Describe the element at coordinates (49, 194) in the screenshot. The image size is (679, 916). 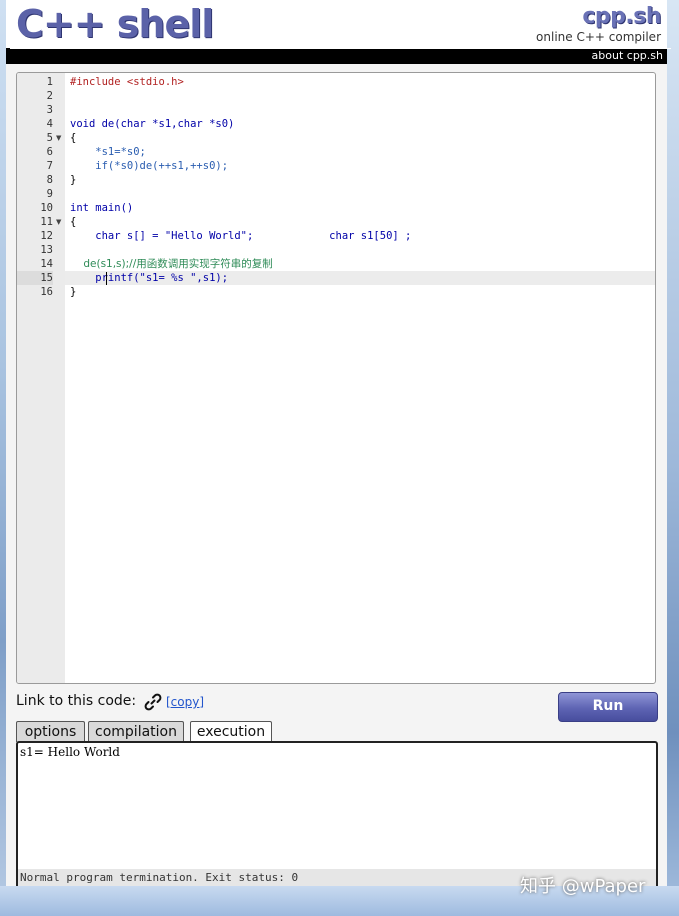
I see `line-number: 9` at that location.